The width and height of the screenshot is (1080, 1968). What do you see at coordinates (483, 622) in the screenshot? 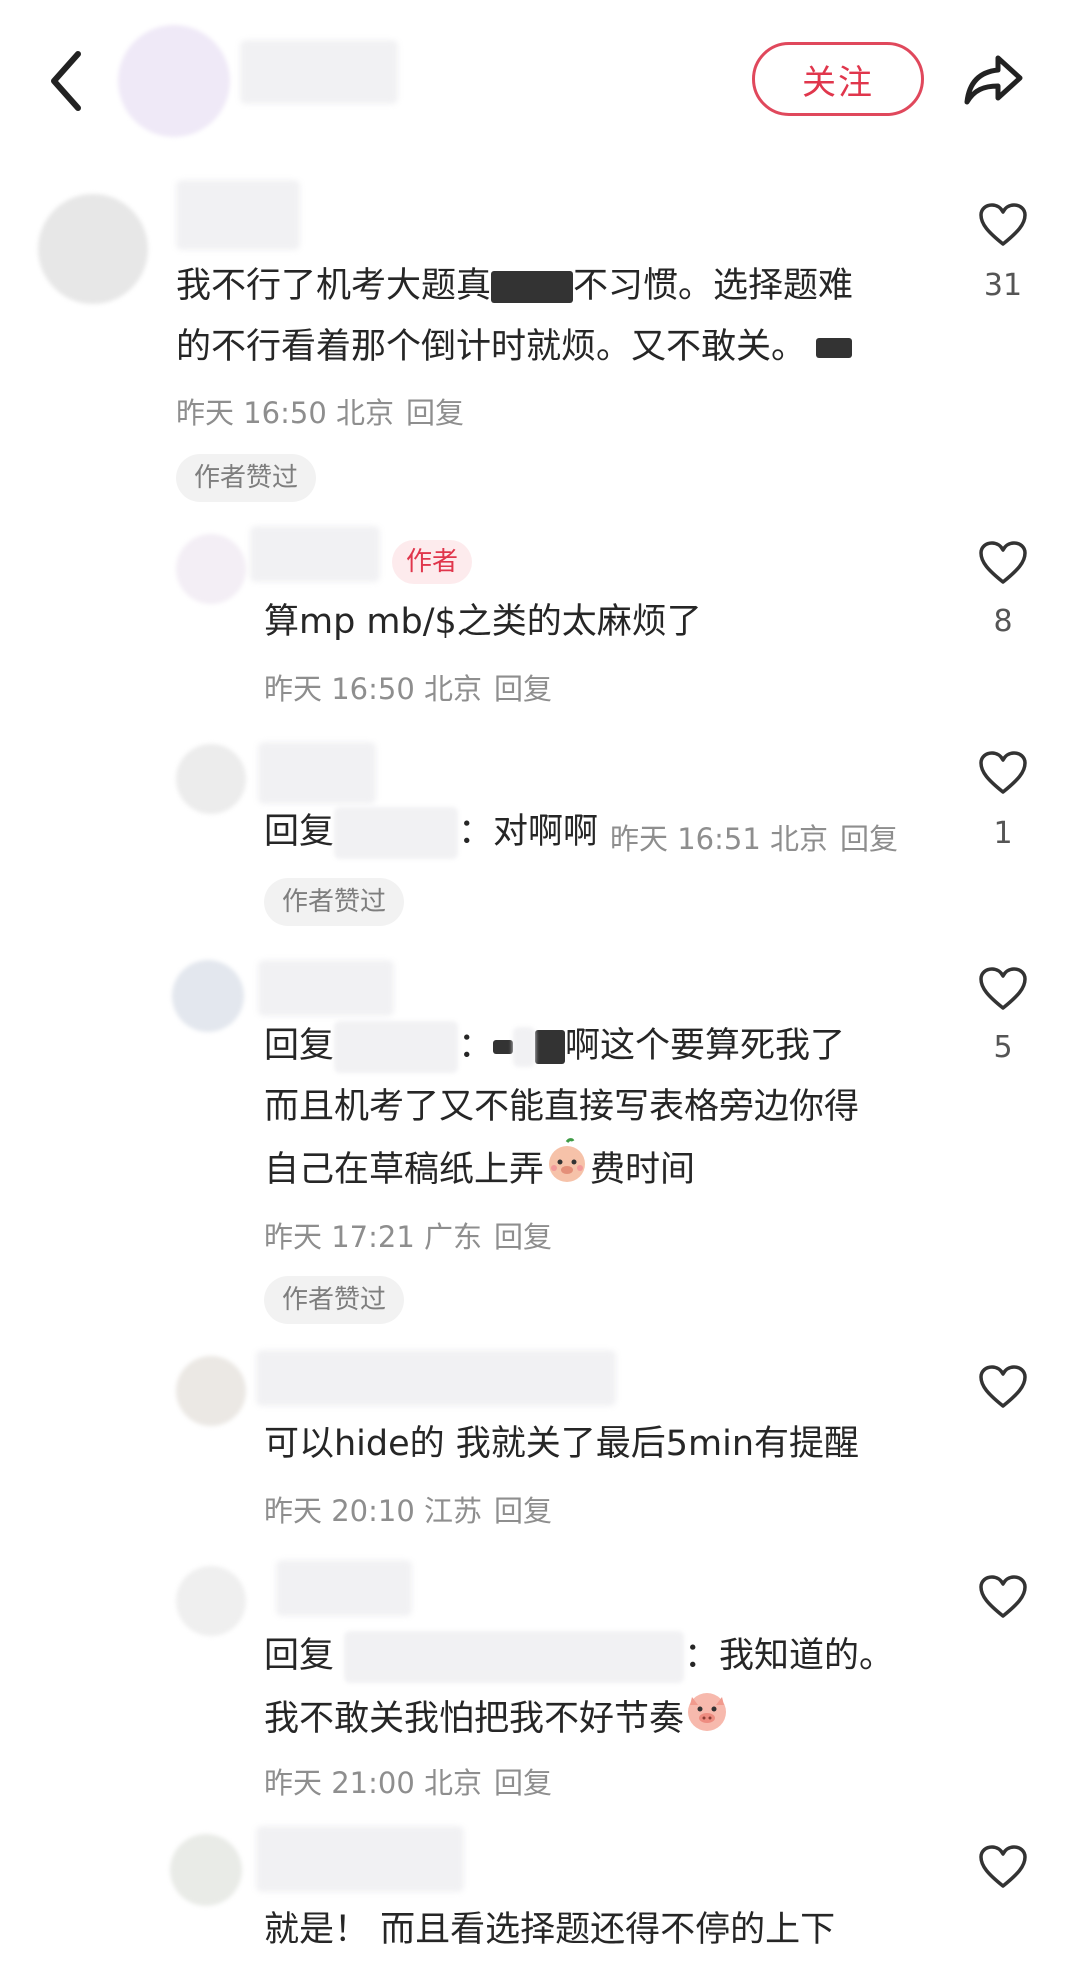
I see `comment-text: 算mp mb/$之类的太麻烦了` at bounding box center [483, 622].